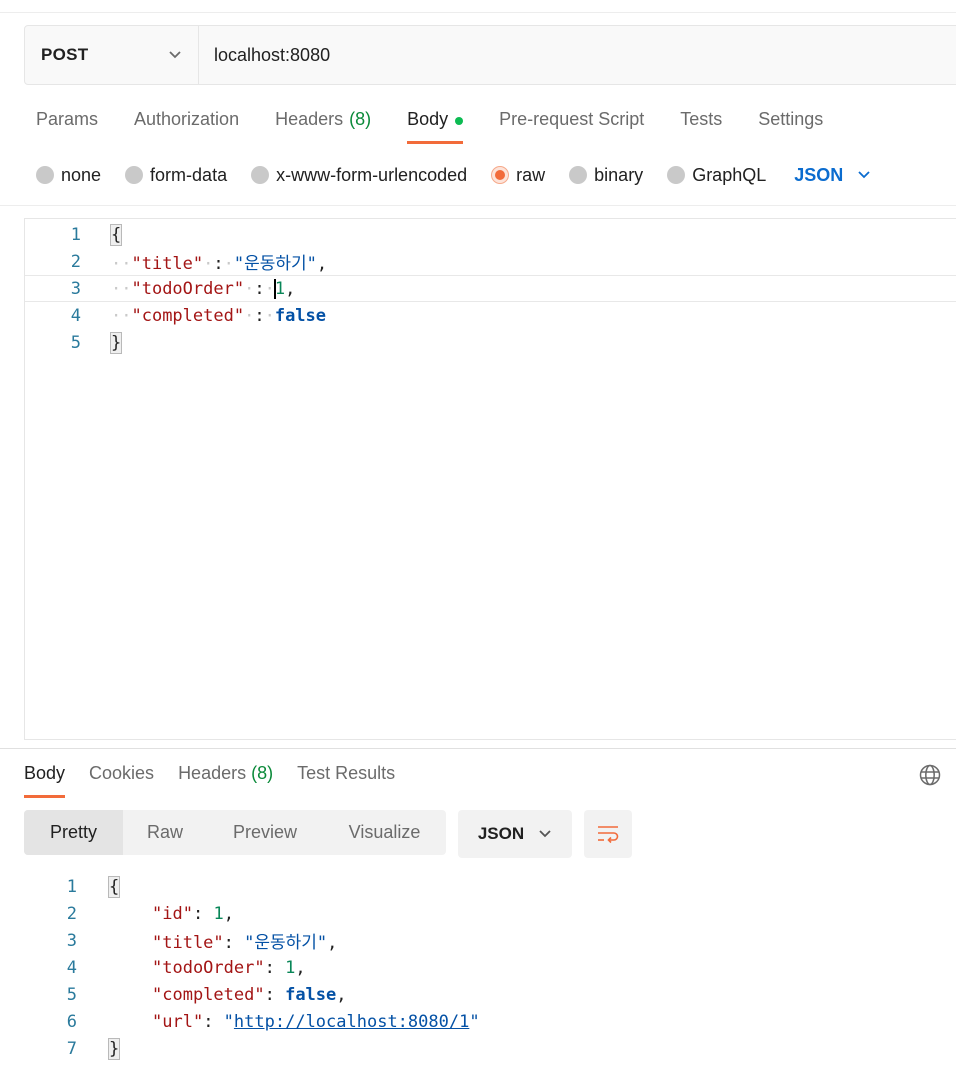  Describe the element at coordinates (459, 121) in the screenshot. I see `body-modified-dot` at that location.